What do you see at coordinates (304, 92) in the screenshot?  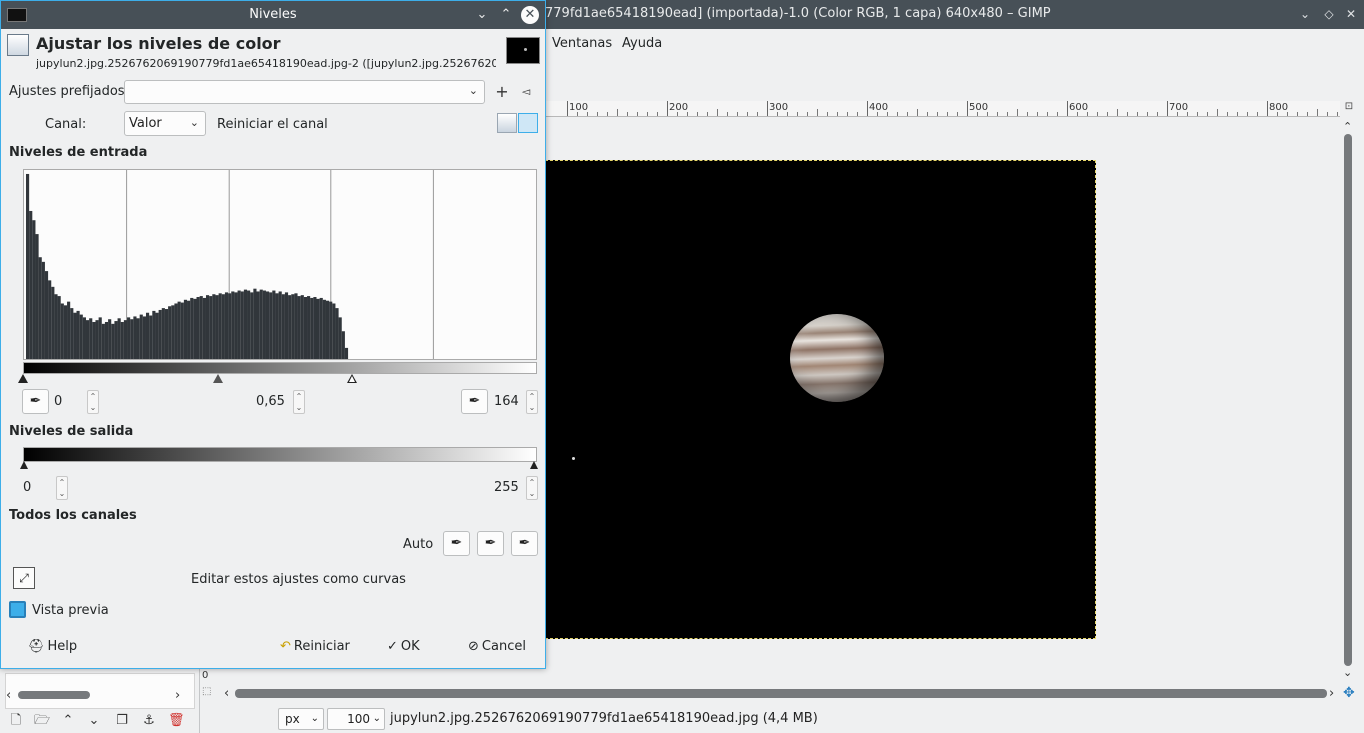 I see `presets-combo: ⌄` at bounding box center [304, 92].